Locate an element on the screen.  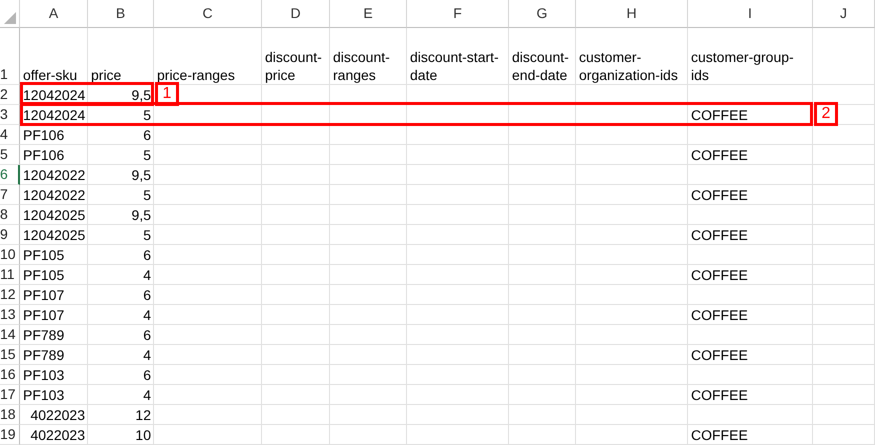
table-cell: price is located at coordinates (106, 75).